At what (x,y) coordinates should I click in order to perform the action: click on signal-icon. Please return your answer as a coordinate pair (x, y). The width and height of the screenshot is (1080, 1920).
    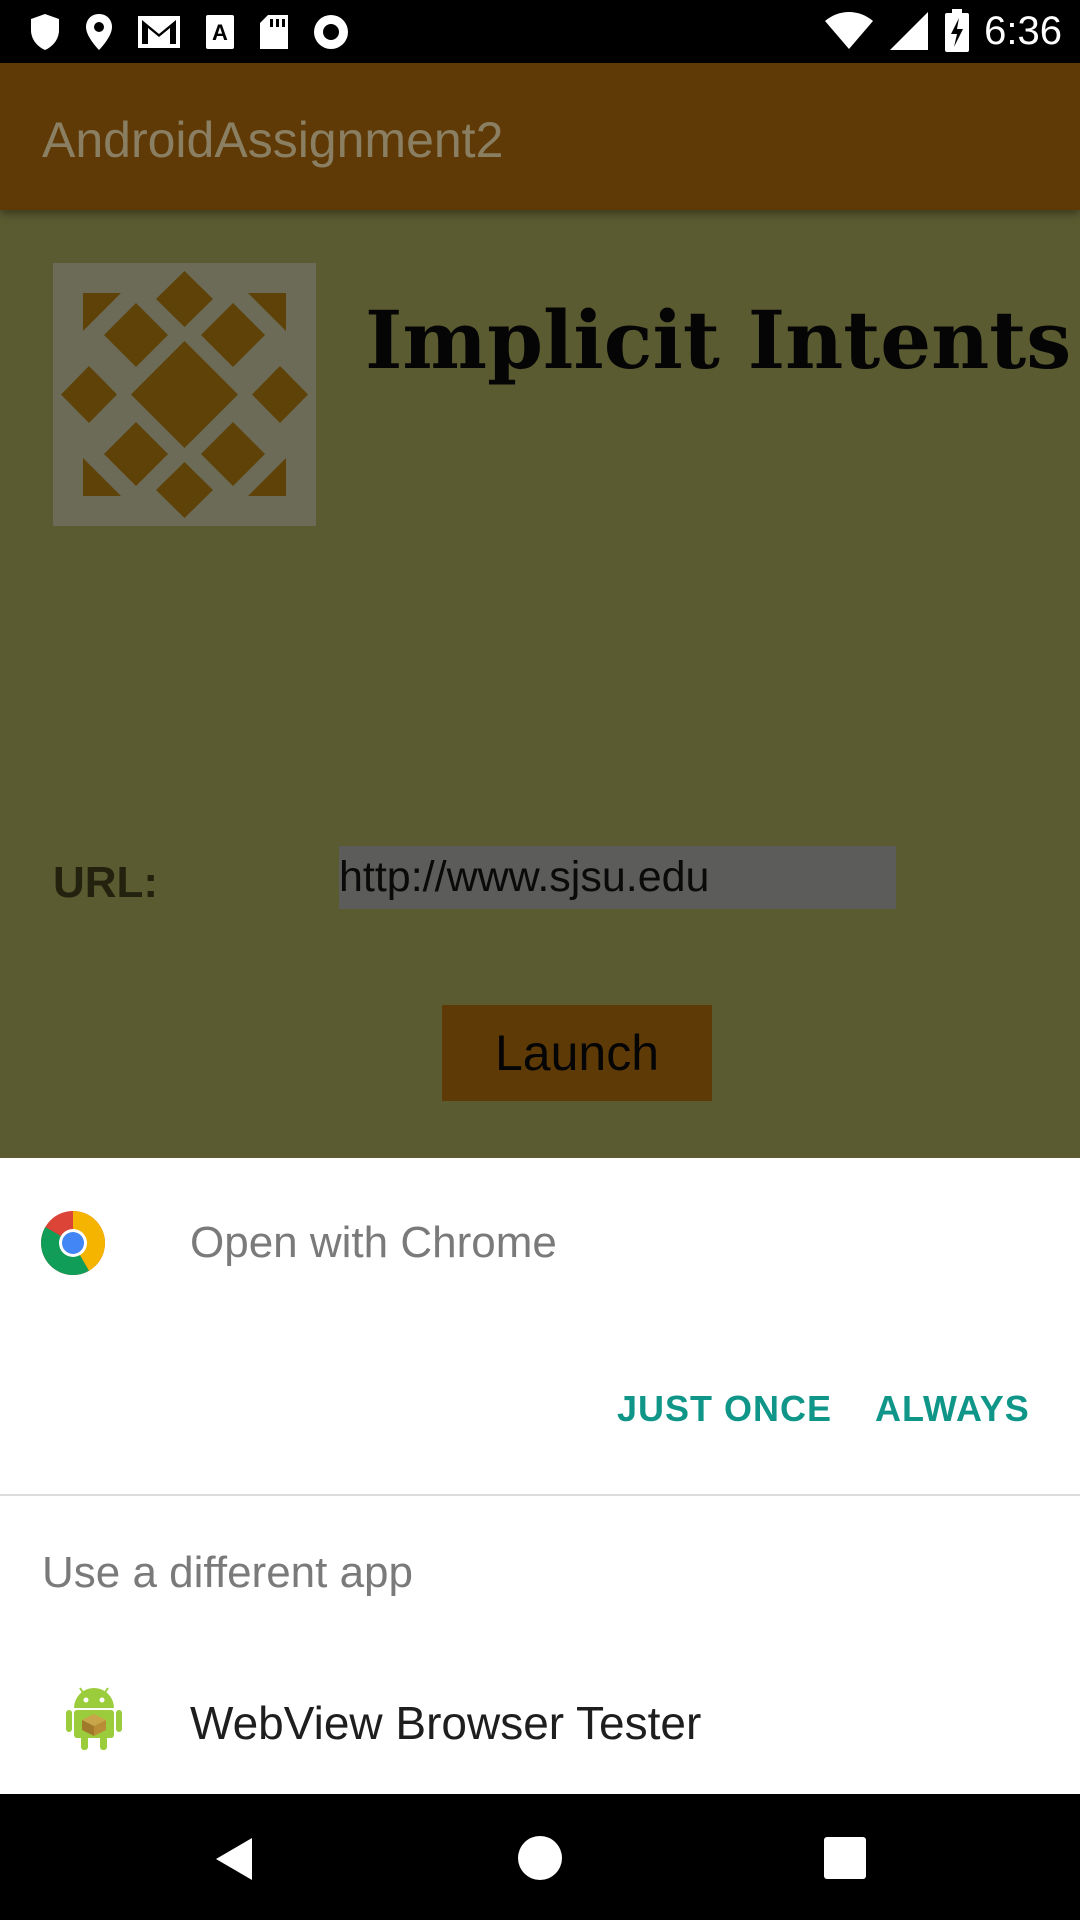
    Looking at the image, I should click on (909, 31).